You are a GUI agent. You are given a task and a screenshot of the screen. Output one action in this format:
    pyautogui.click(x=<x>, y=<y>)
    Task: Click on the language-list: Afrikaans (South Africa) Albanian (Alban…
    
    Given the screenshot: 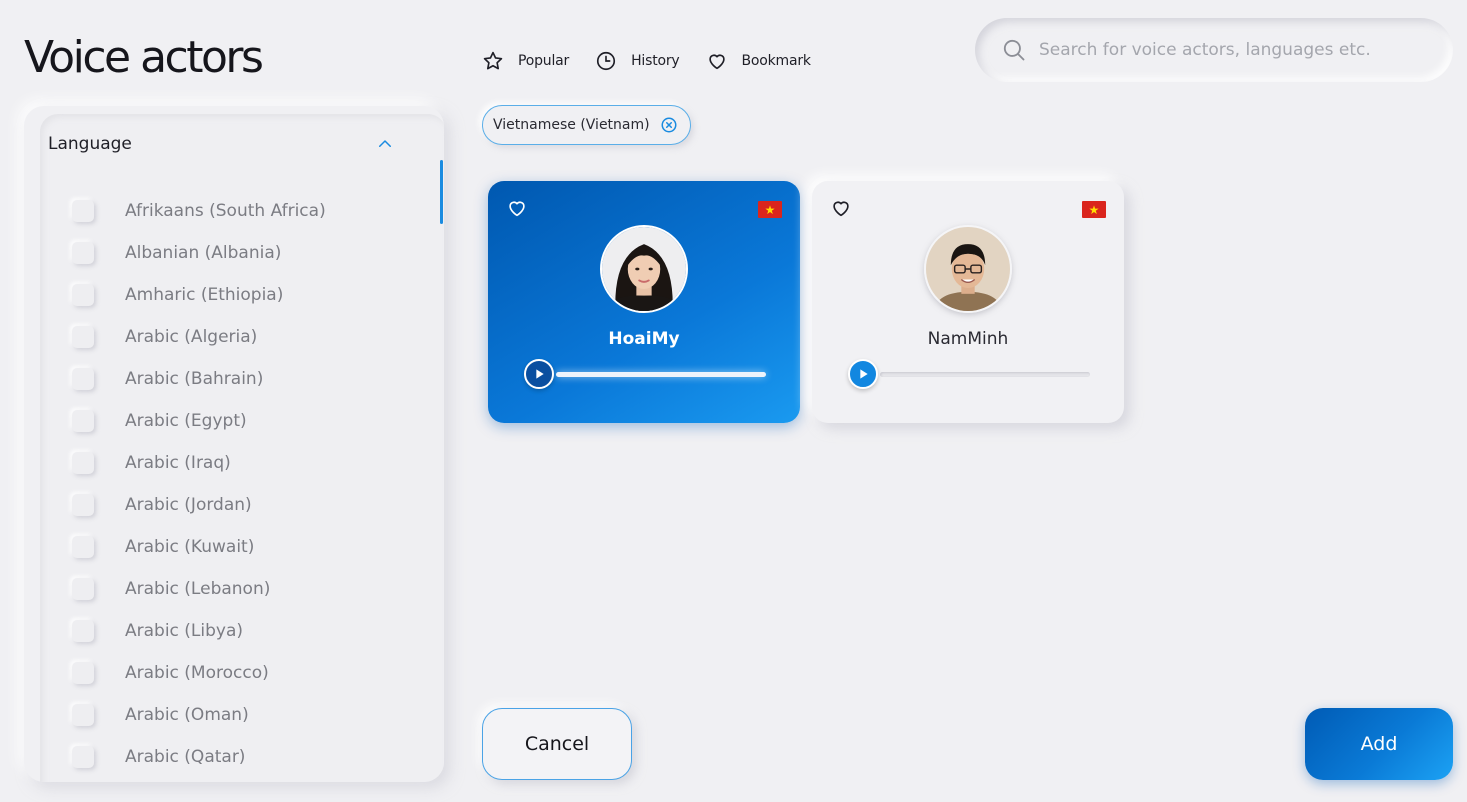 What is the action you would take?
    pyautogui.click(x=199, y=484)
    